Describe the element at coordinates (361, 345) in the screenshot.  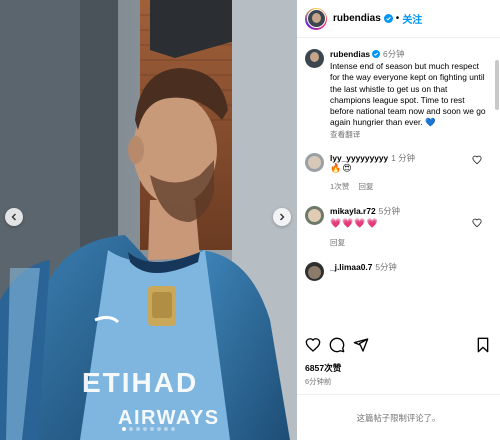
I see `share-icon` at that location.